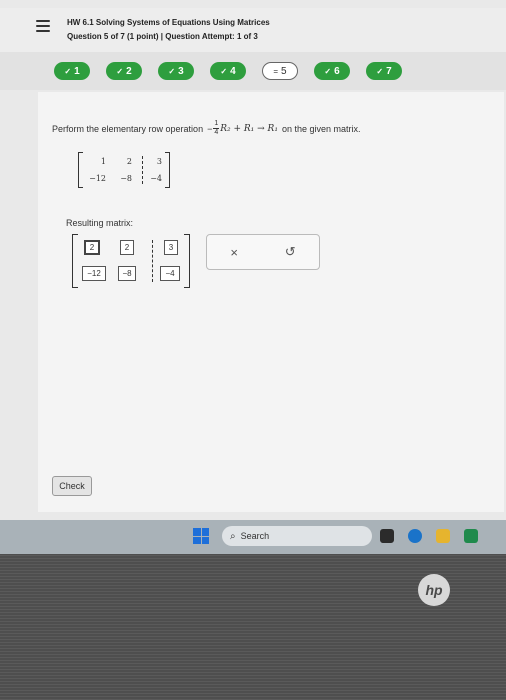 The image size is (506, 700). What do you see at coordinates (129, 161) in the screenshot?
I see `matrix-cell: 2` at bounding box center [129, 161].